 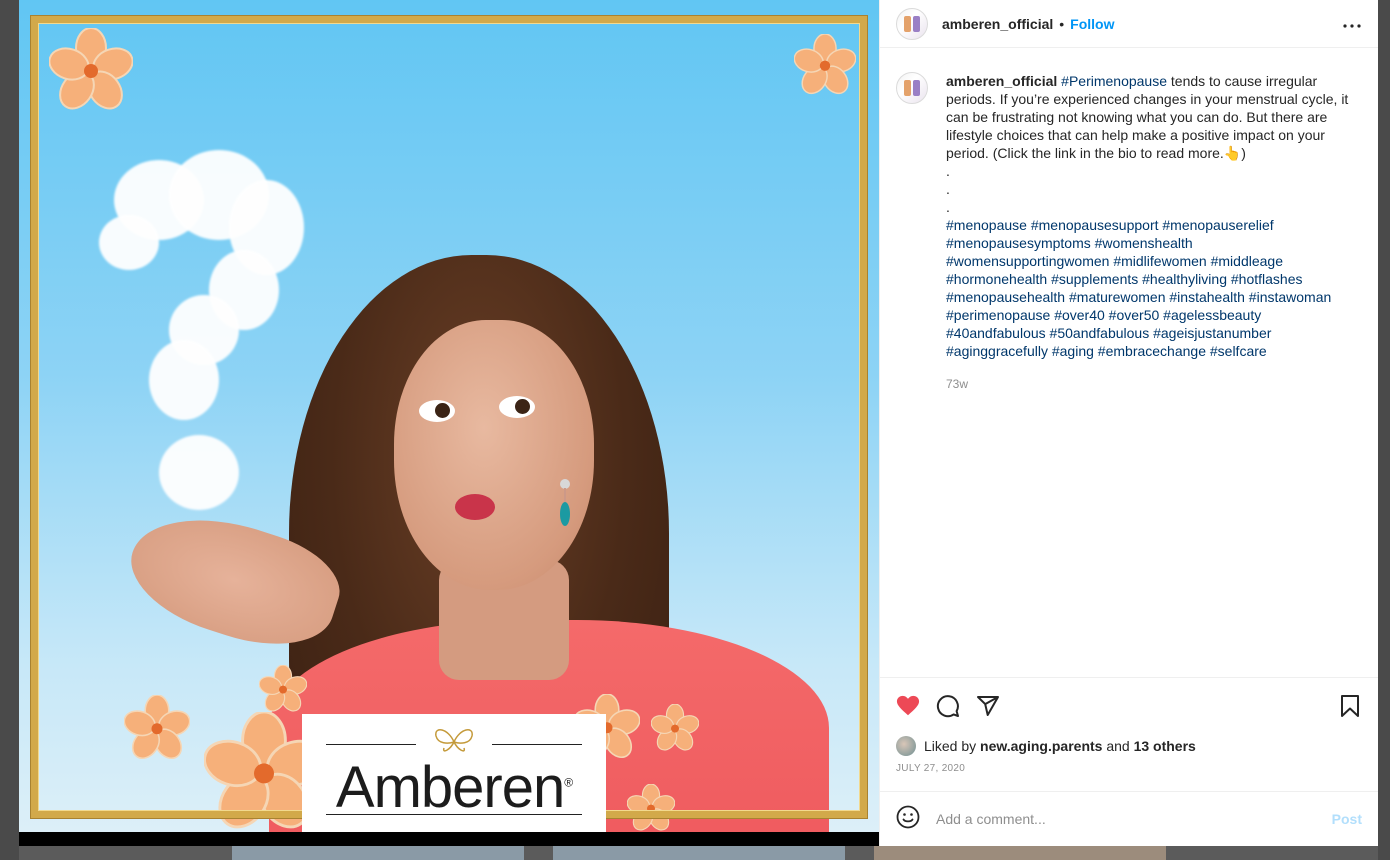 What do you see at coordinates (948, 706) in the screenshot?
I see `comment-icon` at bounding box center [948, 706].